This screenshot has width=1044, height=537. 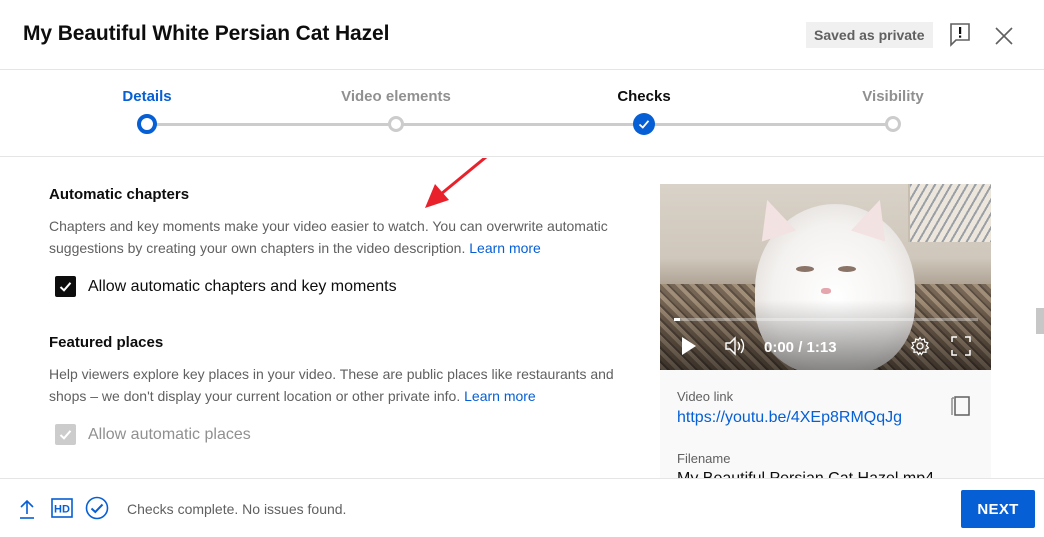 What do you see at coordinates (242, 286) in the screenshot?
I see `allow-chapters-label: Allow automatic chapters and key moments` at bounding box center [242, 286].